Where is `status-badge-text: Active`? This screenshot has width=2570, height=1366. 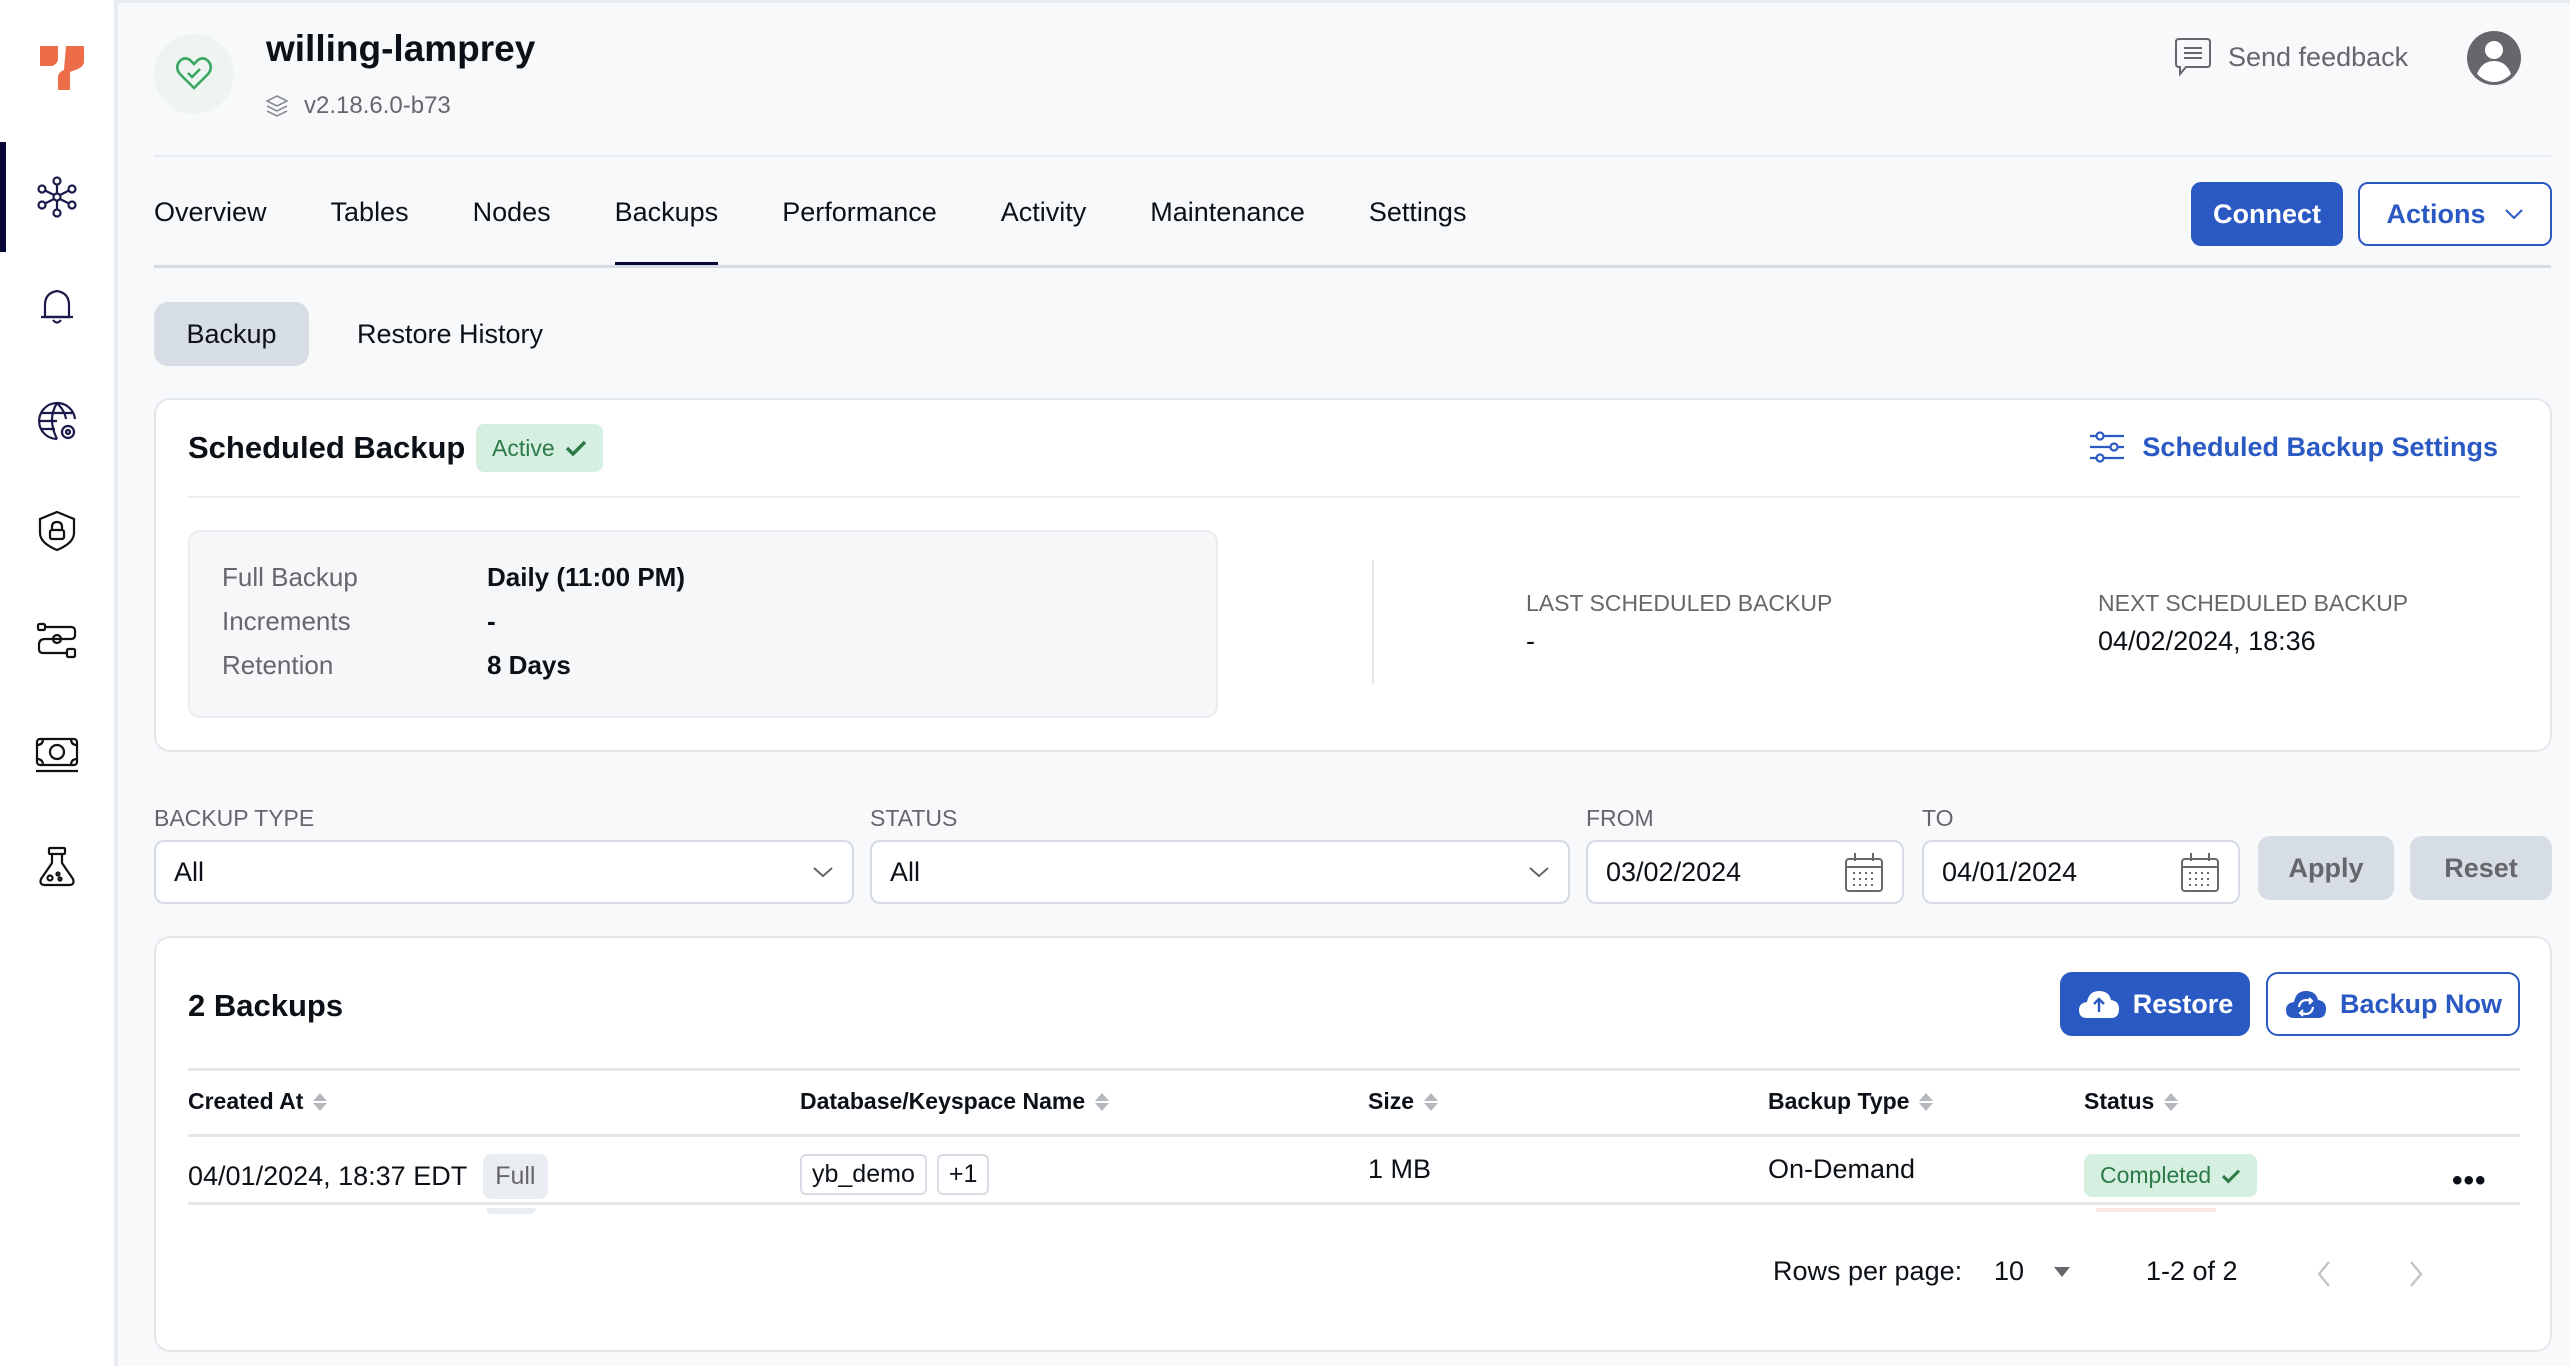
status-badge-text: Active is located at coordinates (523, 447).